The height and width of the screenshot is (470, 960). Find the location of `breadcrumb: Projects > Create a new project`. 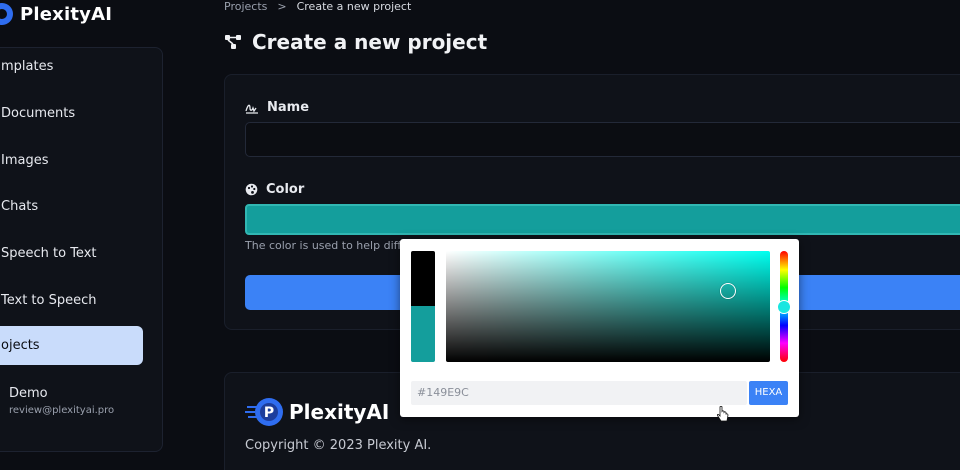

breadcrumb: Projects > Create a new project is located at coordinates (317, 6).